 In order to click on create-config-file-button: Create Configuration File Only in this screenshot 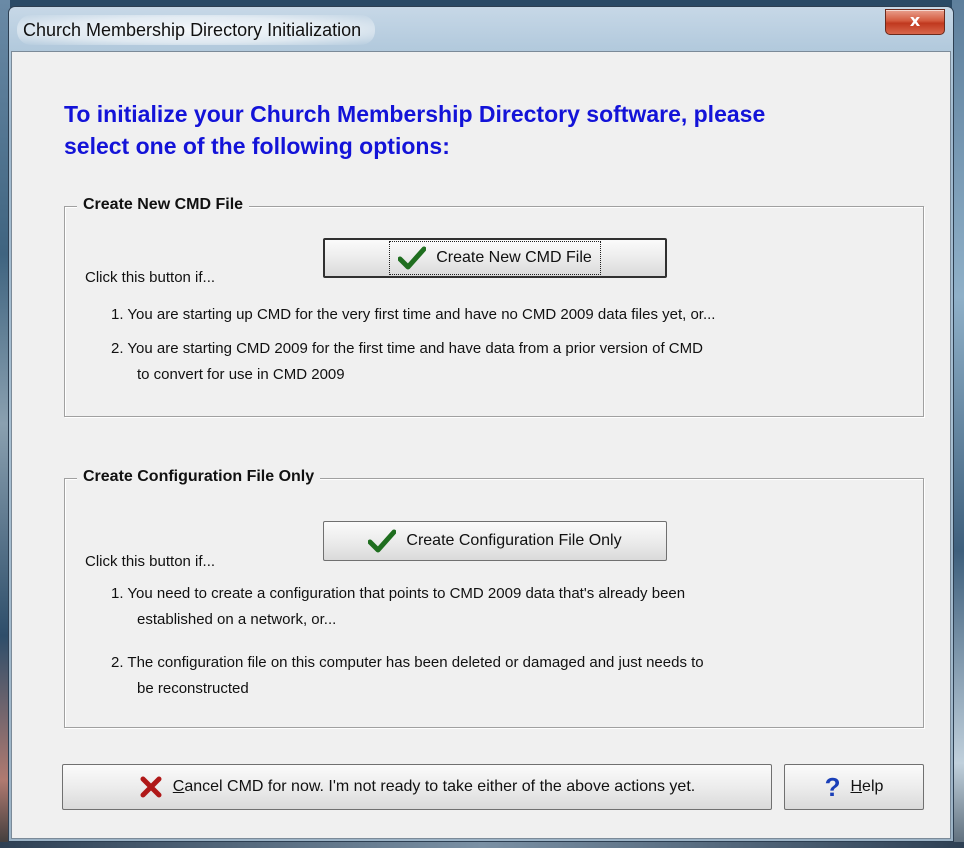, I will do `click(495, 541)`.